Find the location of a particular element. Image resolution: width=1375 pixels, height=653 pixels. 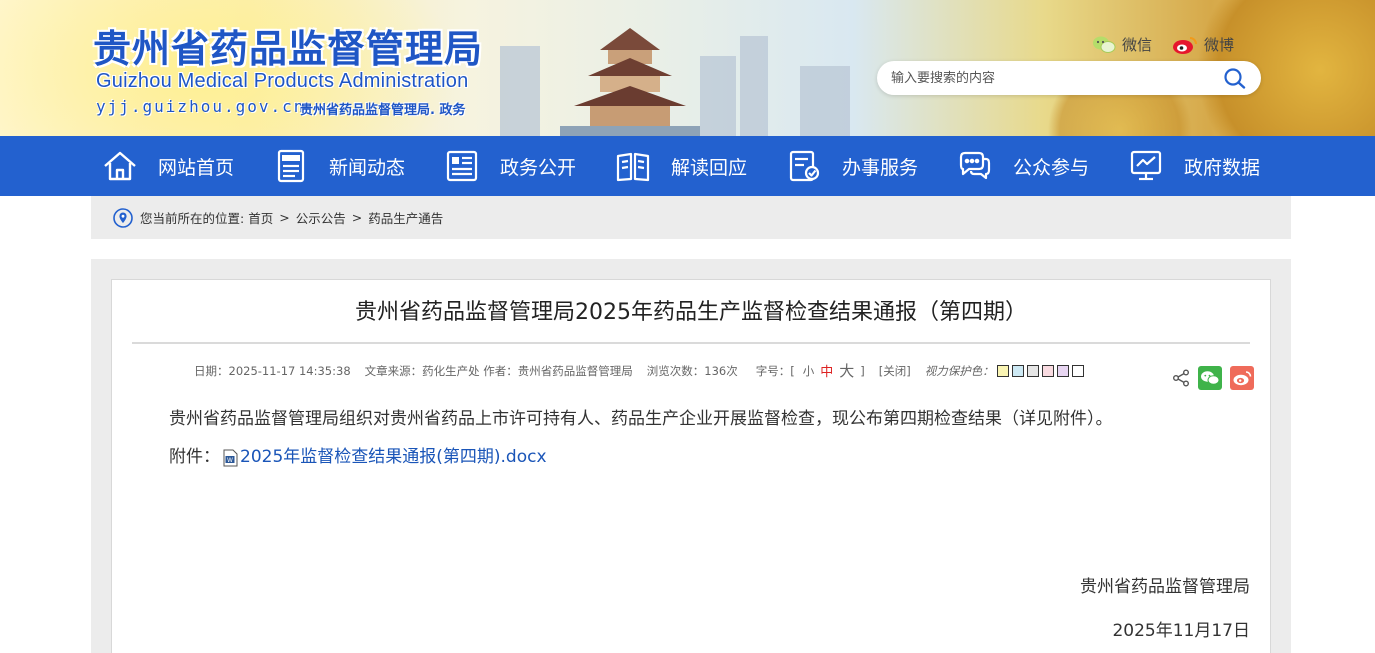

nav-item-news: 新闻动态 is located at coordinates (358, 166).